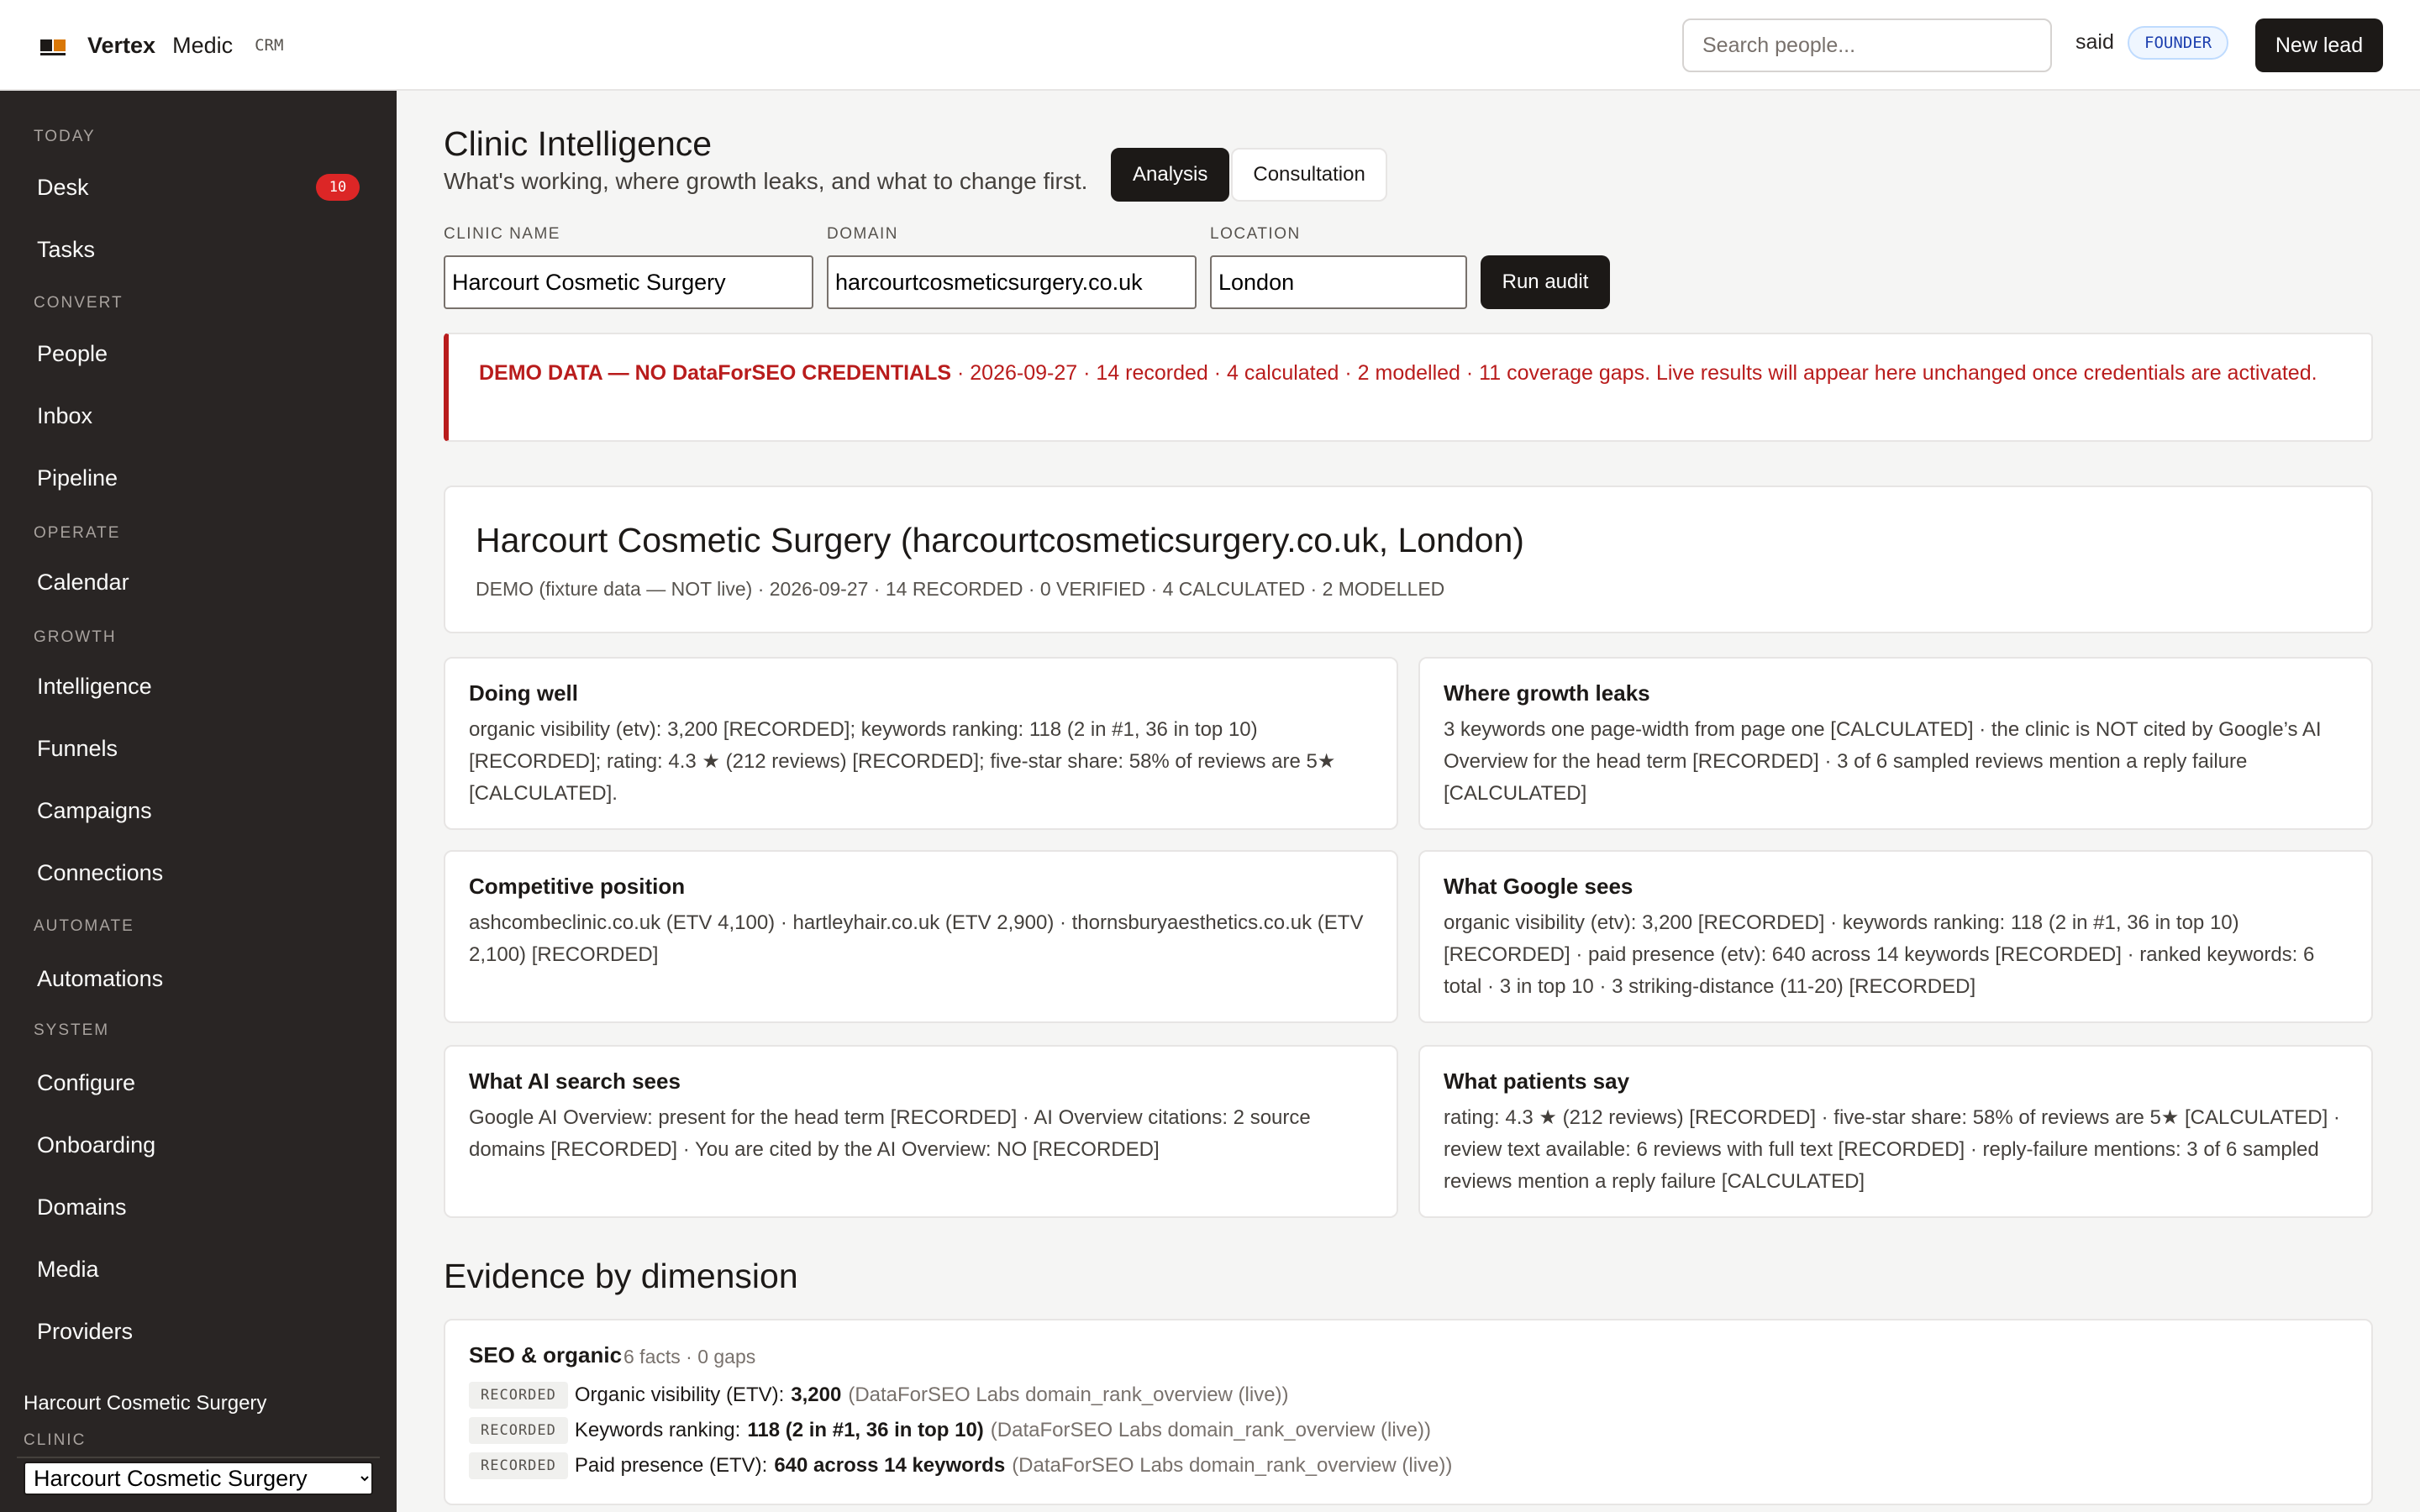  I want to click on clinic-name-label: CLINIC NAME, so click(502, 234).